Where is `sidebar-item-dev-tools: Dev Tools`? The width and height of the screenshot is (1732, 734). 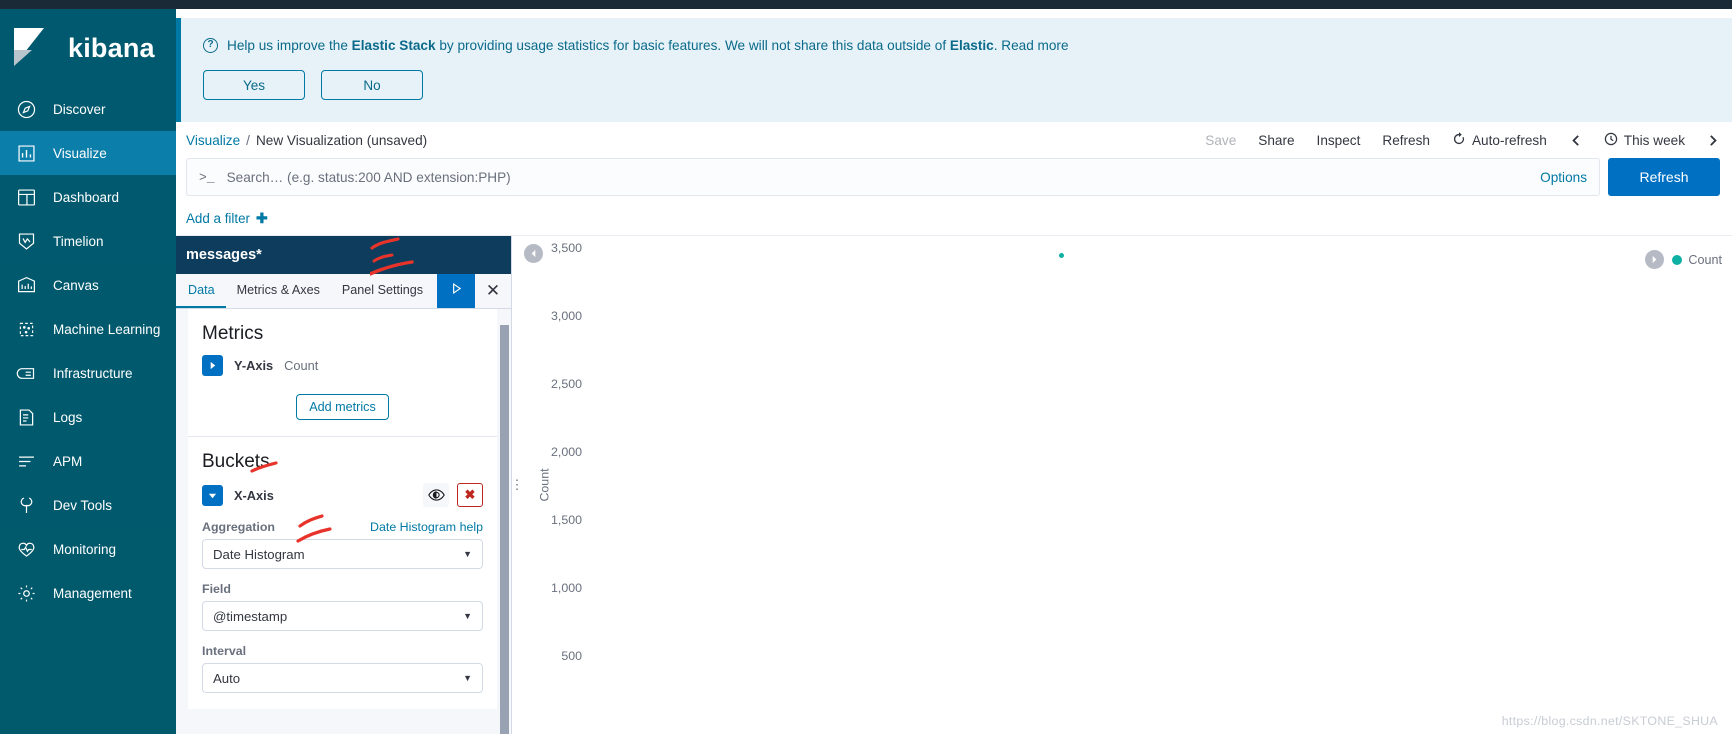
sidebar-item-dev-tools: Dev Tools is located at coordinates (88, 505).